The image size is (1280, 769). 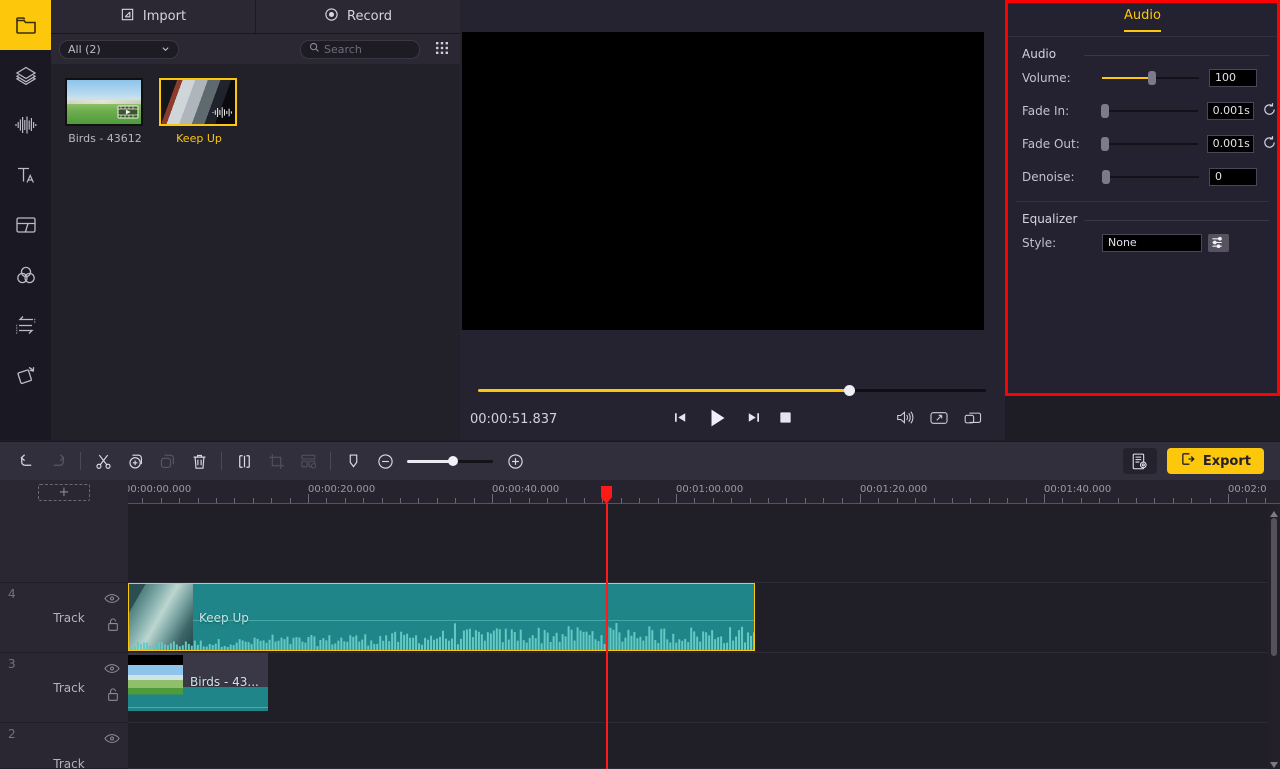 What do you see at coordinates (1150, 77) in the screenshot?
I see `volume-slider` at bounding box center [1150, 77].